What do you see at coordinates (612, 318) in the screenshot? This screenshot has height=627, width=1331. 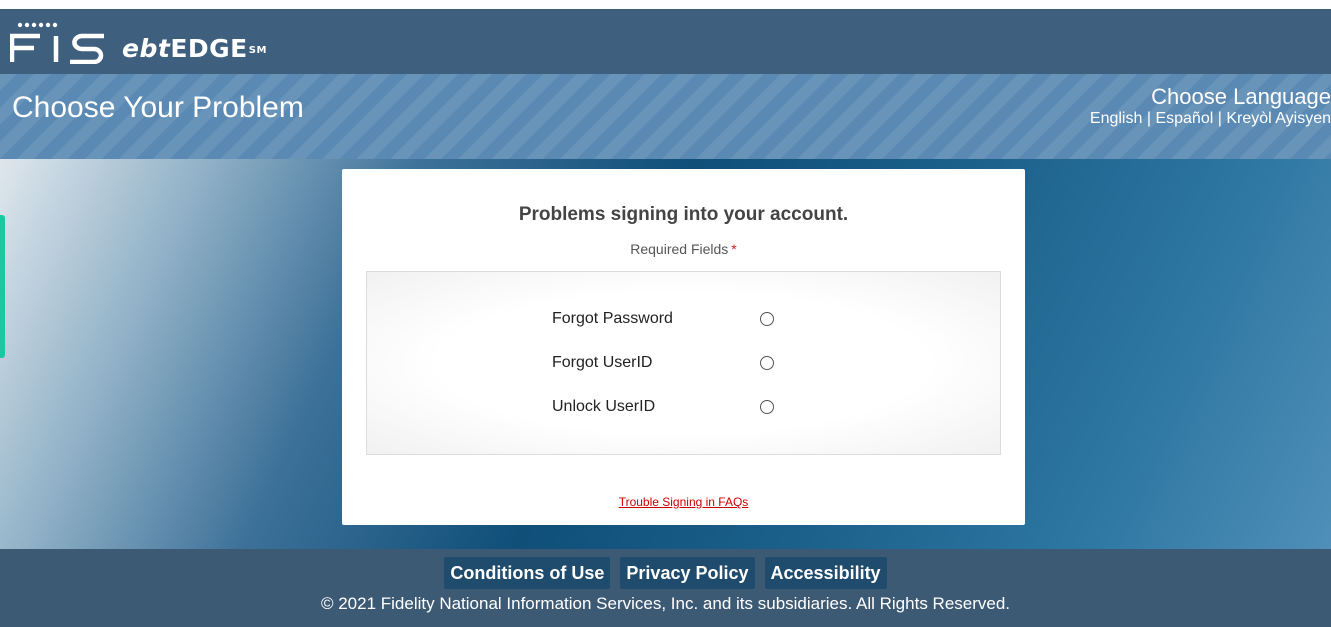 I see `option-label-forgot-password: Forgot Password` at bounding box center [612, 318].